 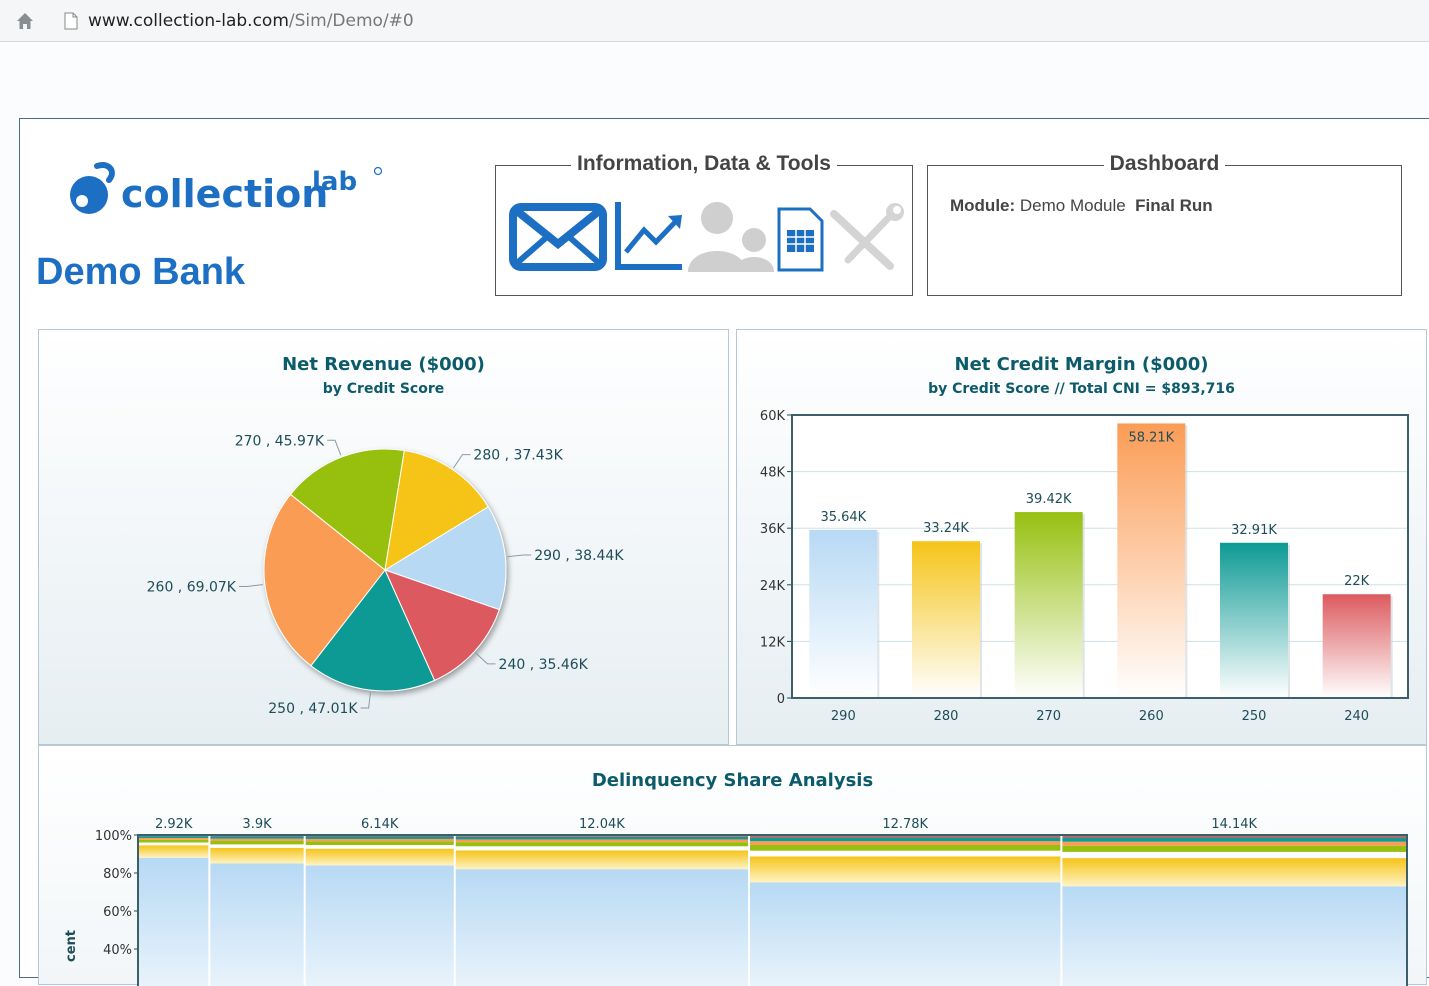 What do you see at coordinates (334, 182) in the screenshot?
I see `logo-superscript: lab` at bounding box center [334, 182].